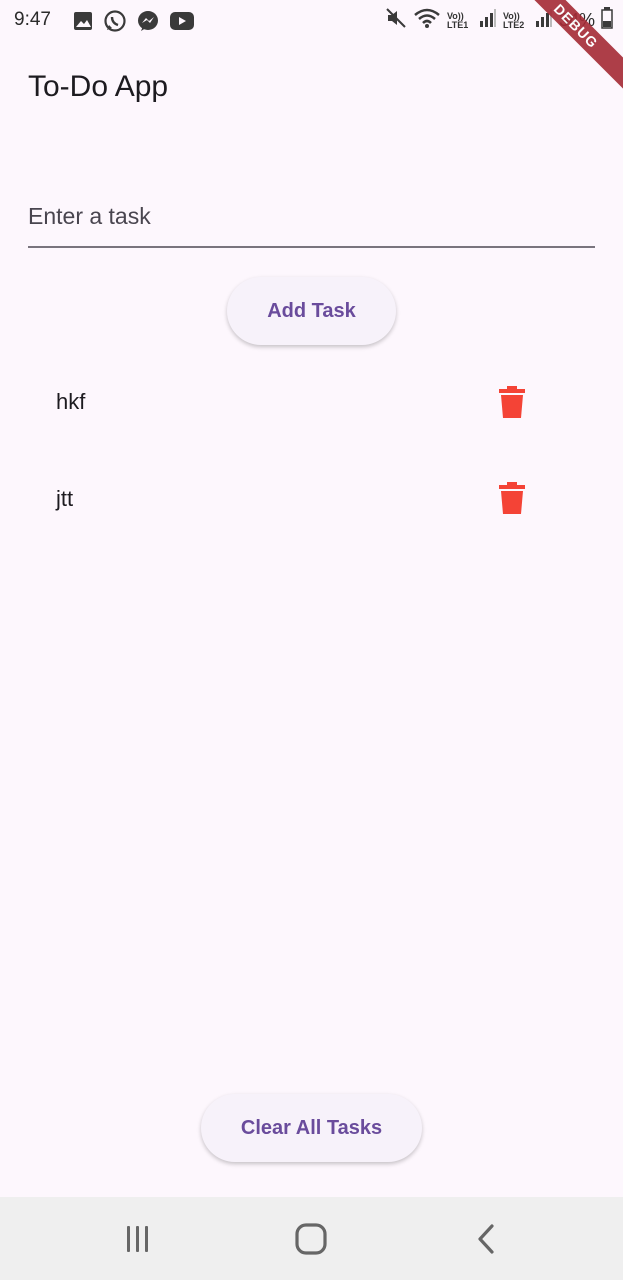  Describe the element at coordinates (488, 20) in the screenshot. I see `signal-icon` at that location.